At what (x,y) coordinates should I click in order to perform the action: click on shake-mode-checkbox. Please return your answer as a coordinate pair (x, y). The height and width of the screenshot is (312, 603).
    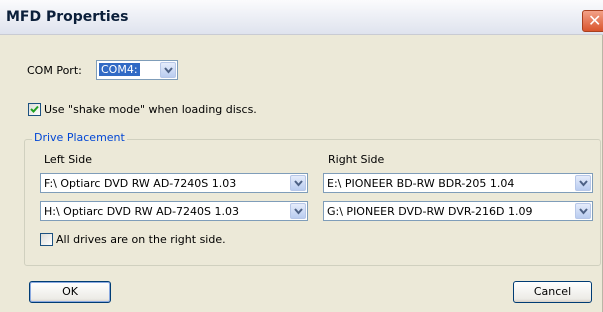
    Looking at the image, I should click on (34, 109).